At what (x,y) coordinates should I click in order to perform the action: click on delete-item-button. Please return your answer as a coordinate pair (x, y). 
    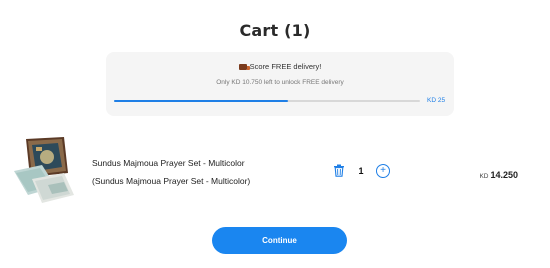
    Looking at the image, I should click on (339, 170).